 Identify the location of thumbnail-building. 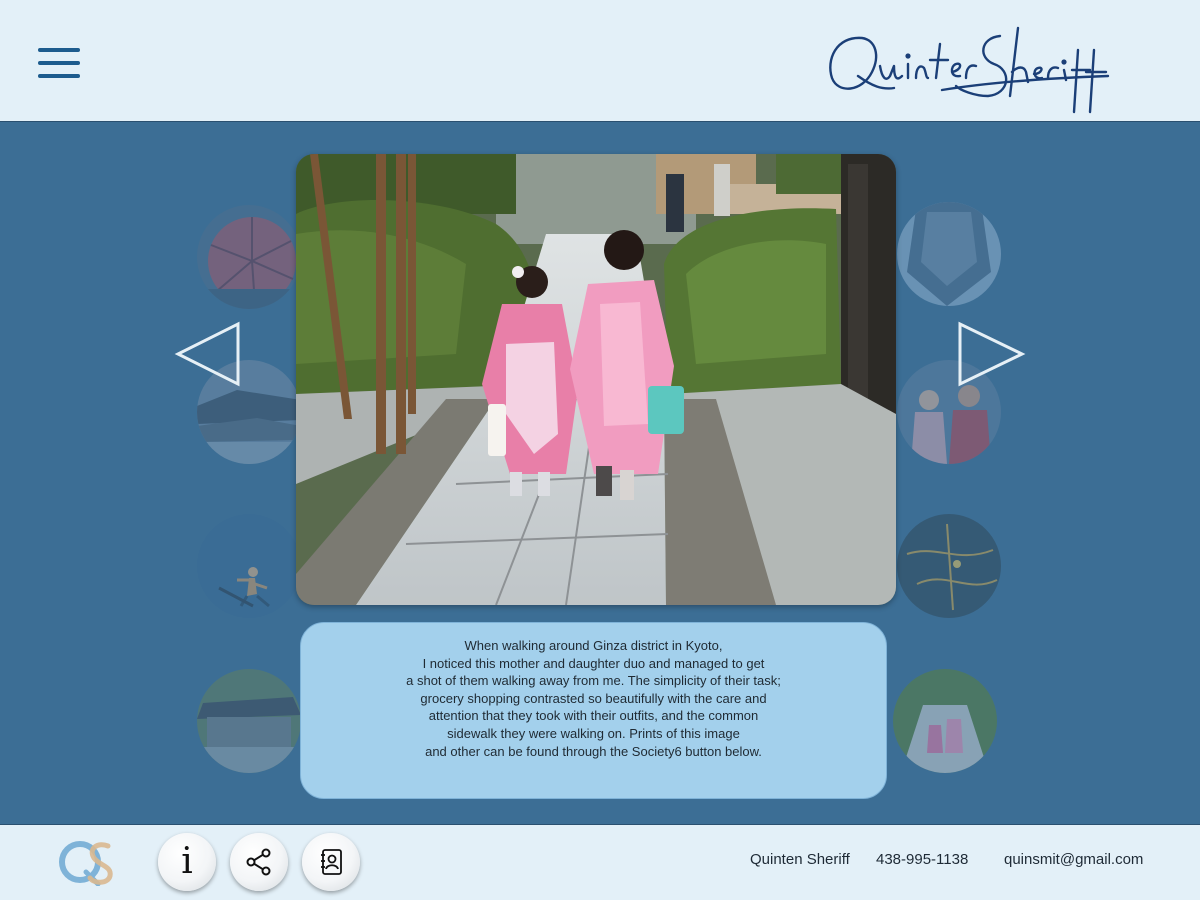
(949, 254).